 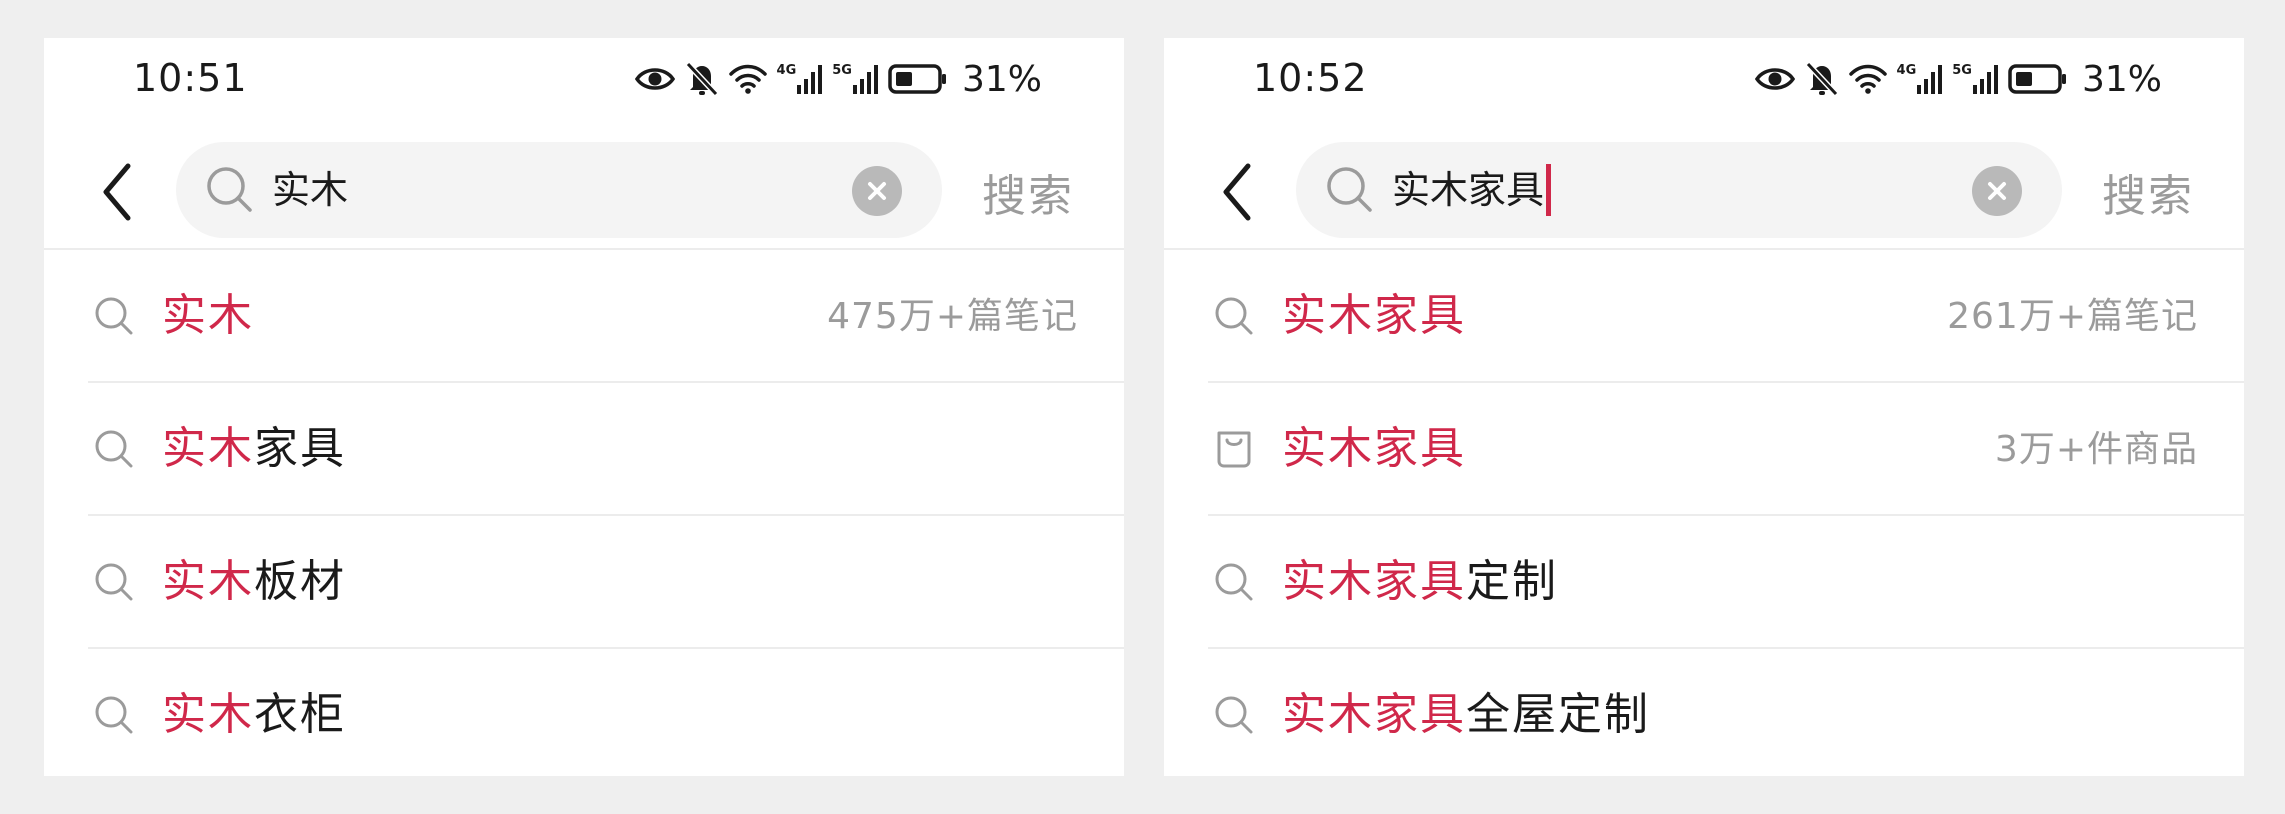 I want to click on suggestion-item: 实木家具, so click(x=584, y=449).